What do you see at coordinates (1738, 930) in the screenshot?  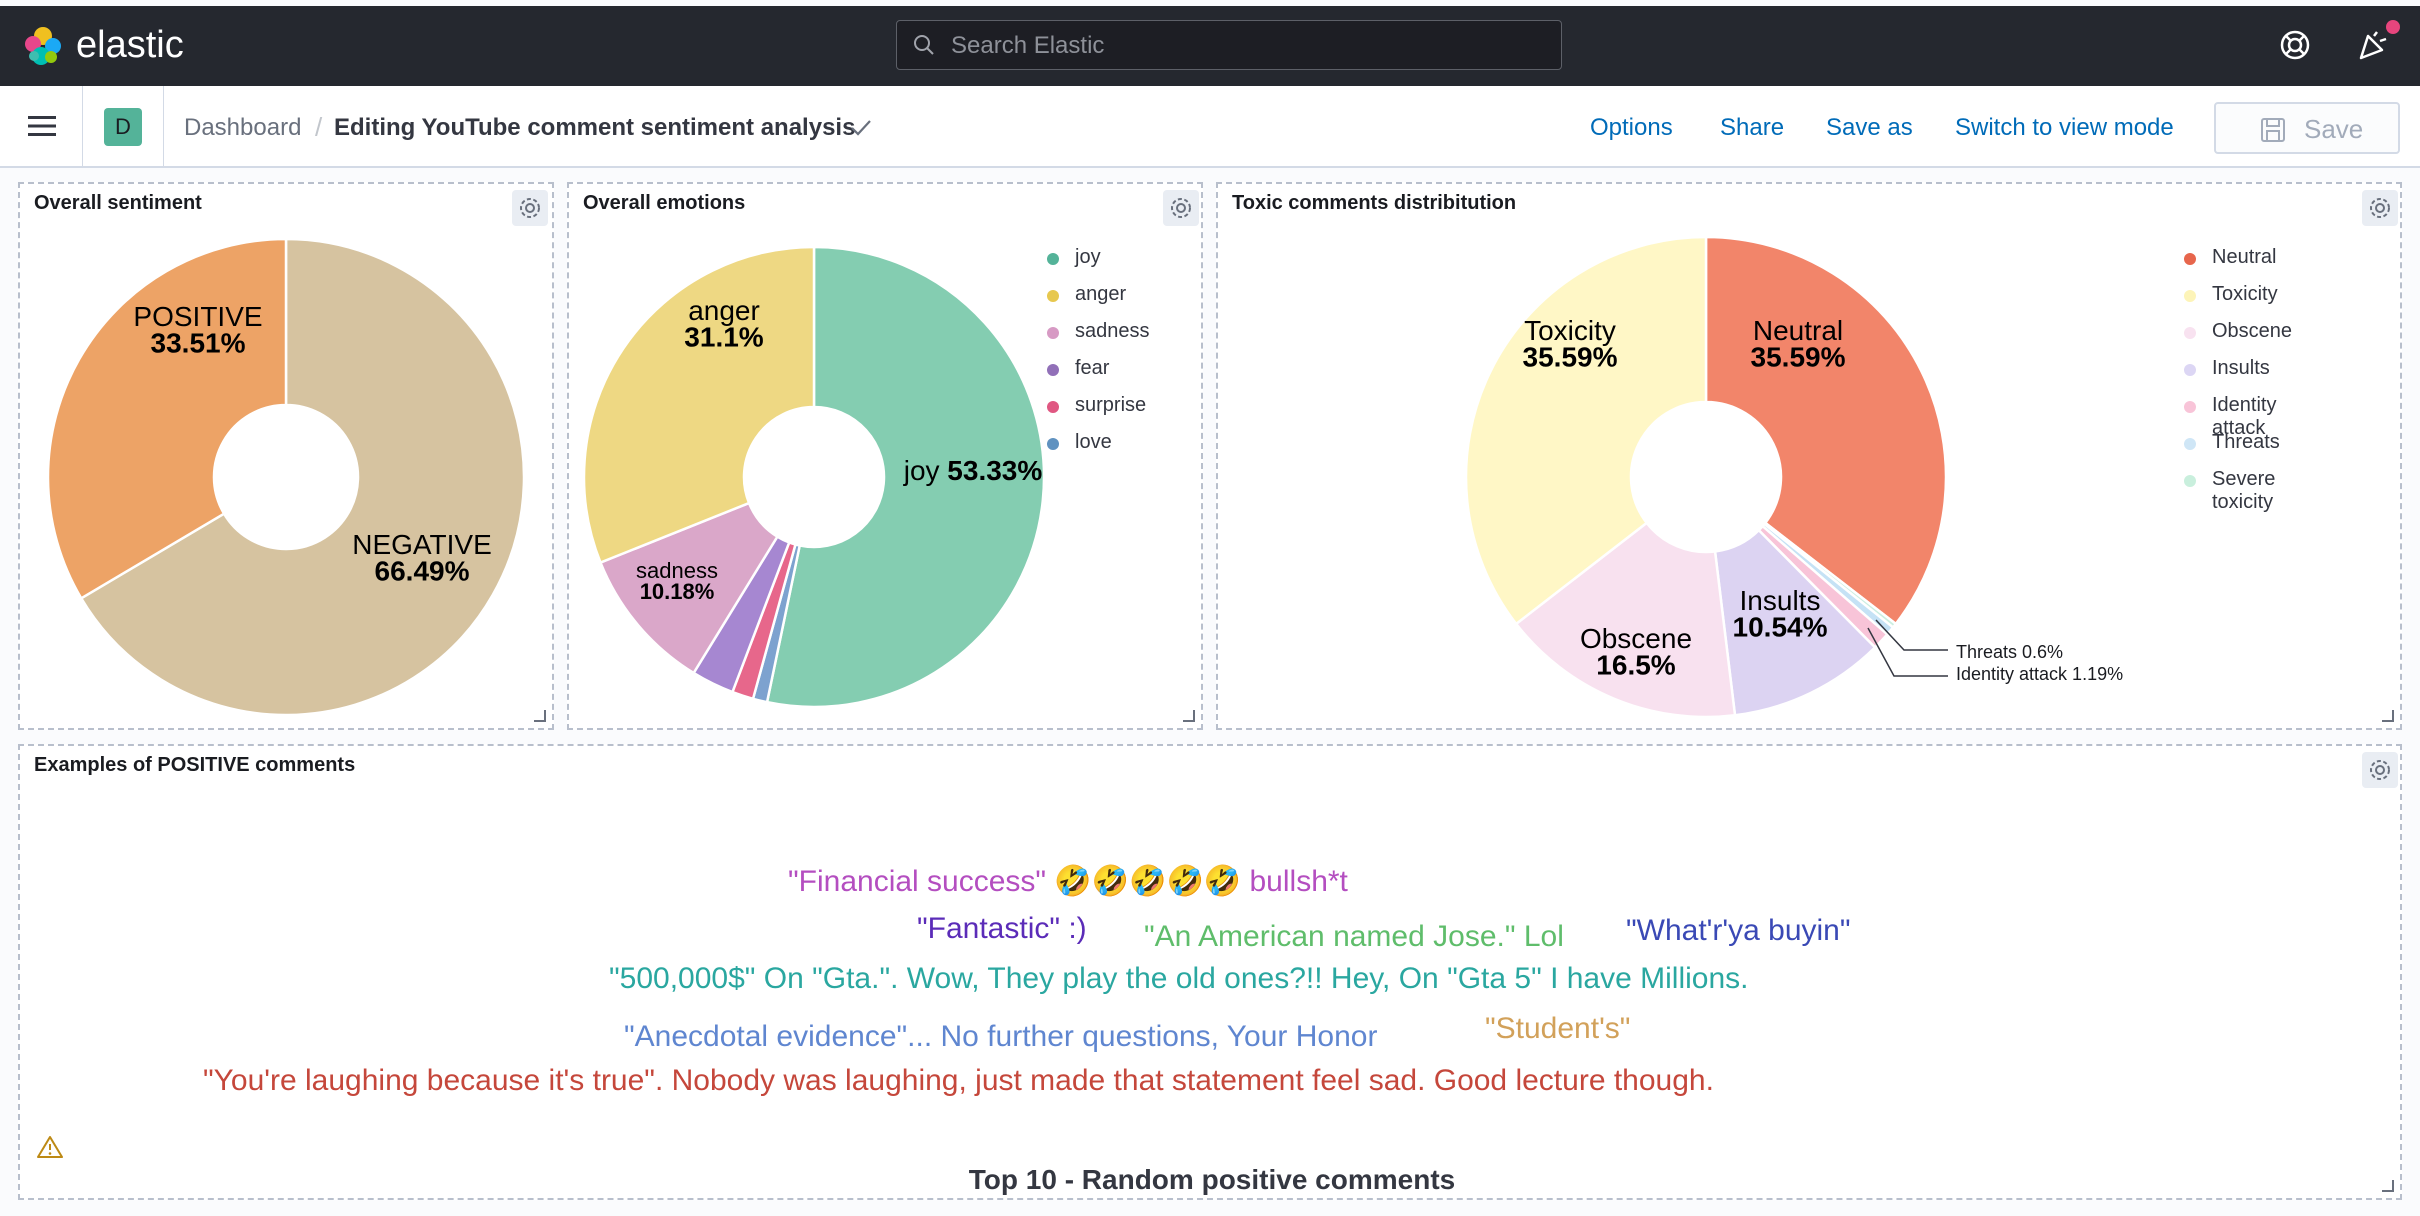 I see `cloud-word-3: "What'r'ya buyin"` at bounding box center [1738, 930].